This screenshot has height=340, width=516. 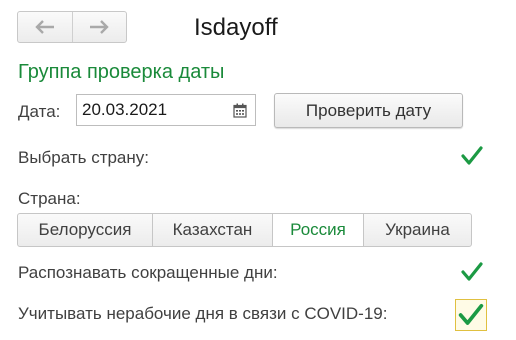 I want to click on navigation-buttons, so click(x=72, y=27).